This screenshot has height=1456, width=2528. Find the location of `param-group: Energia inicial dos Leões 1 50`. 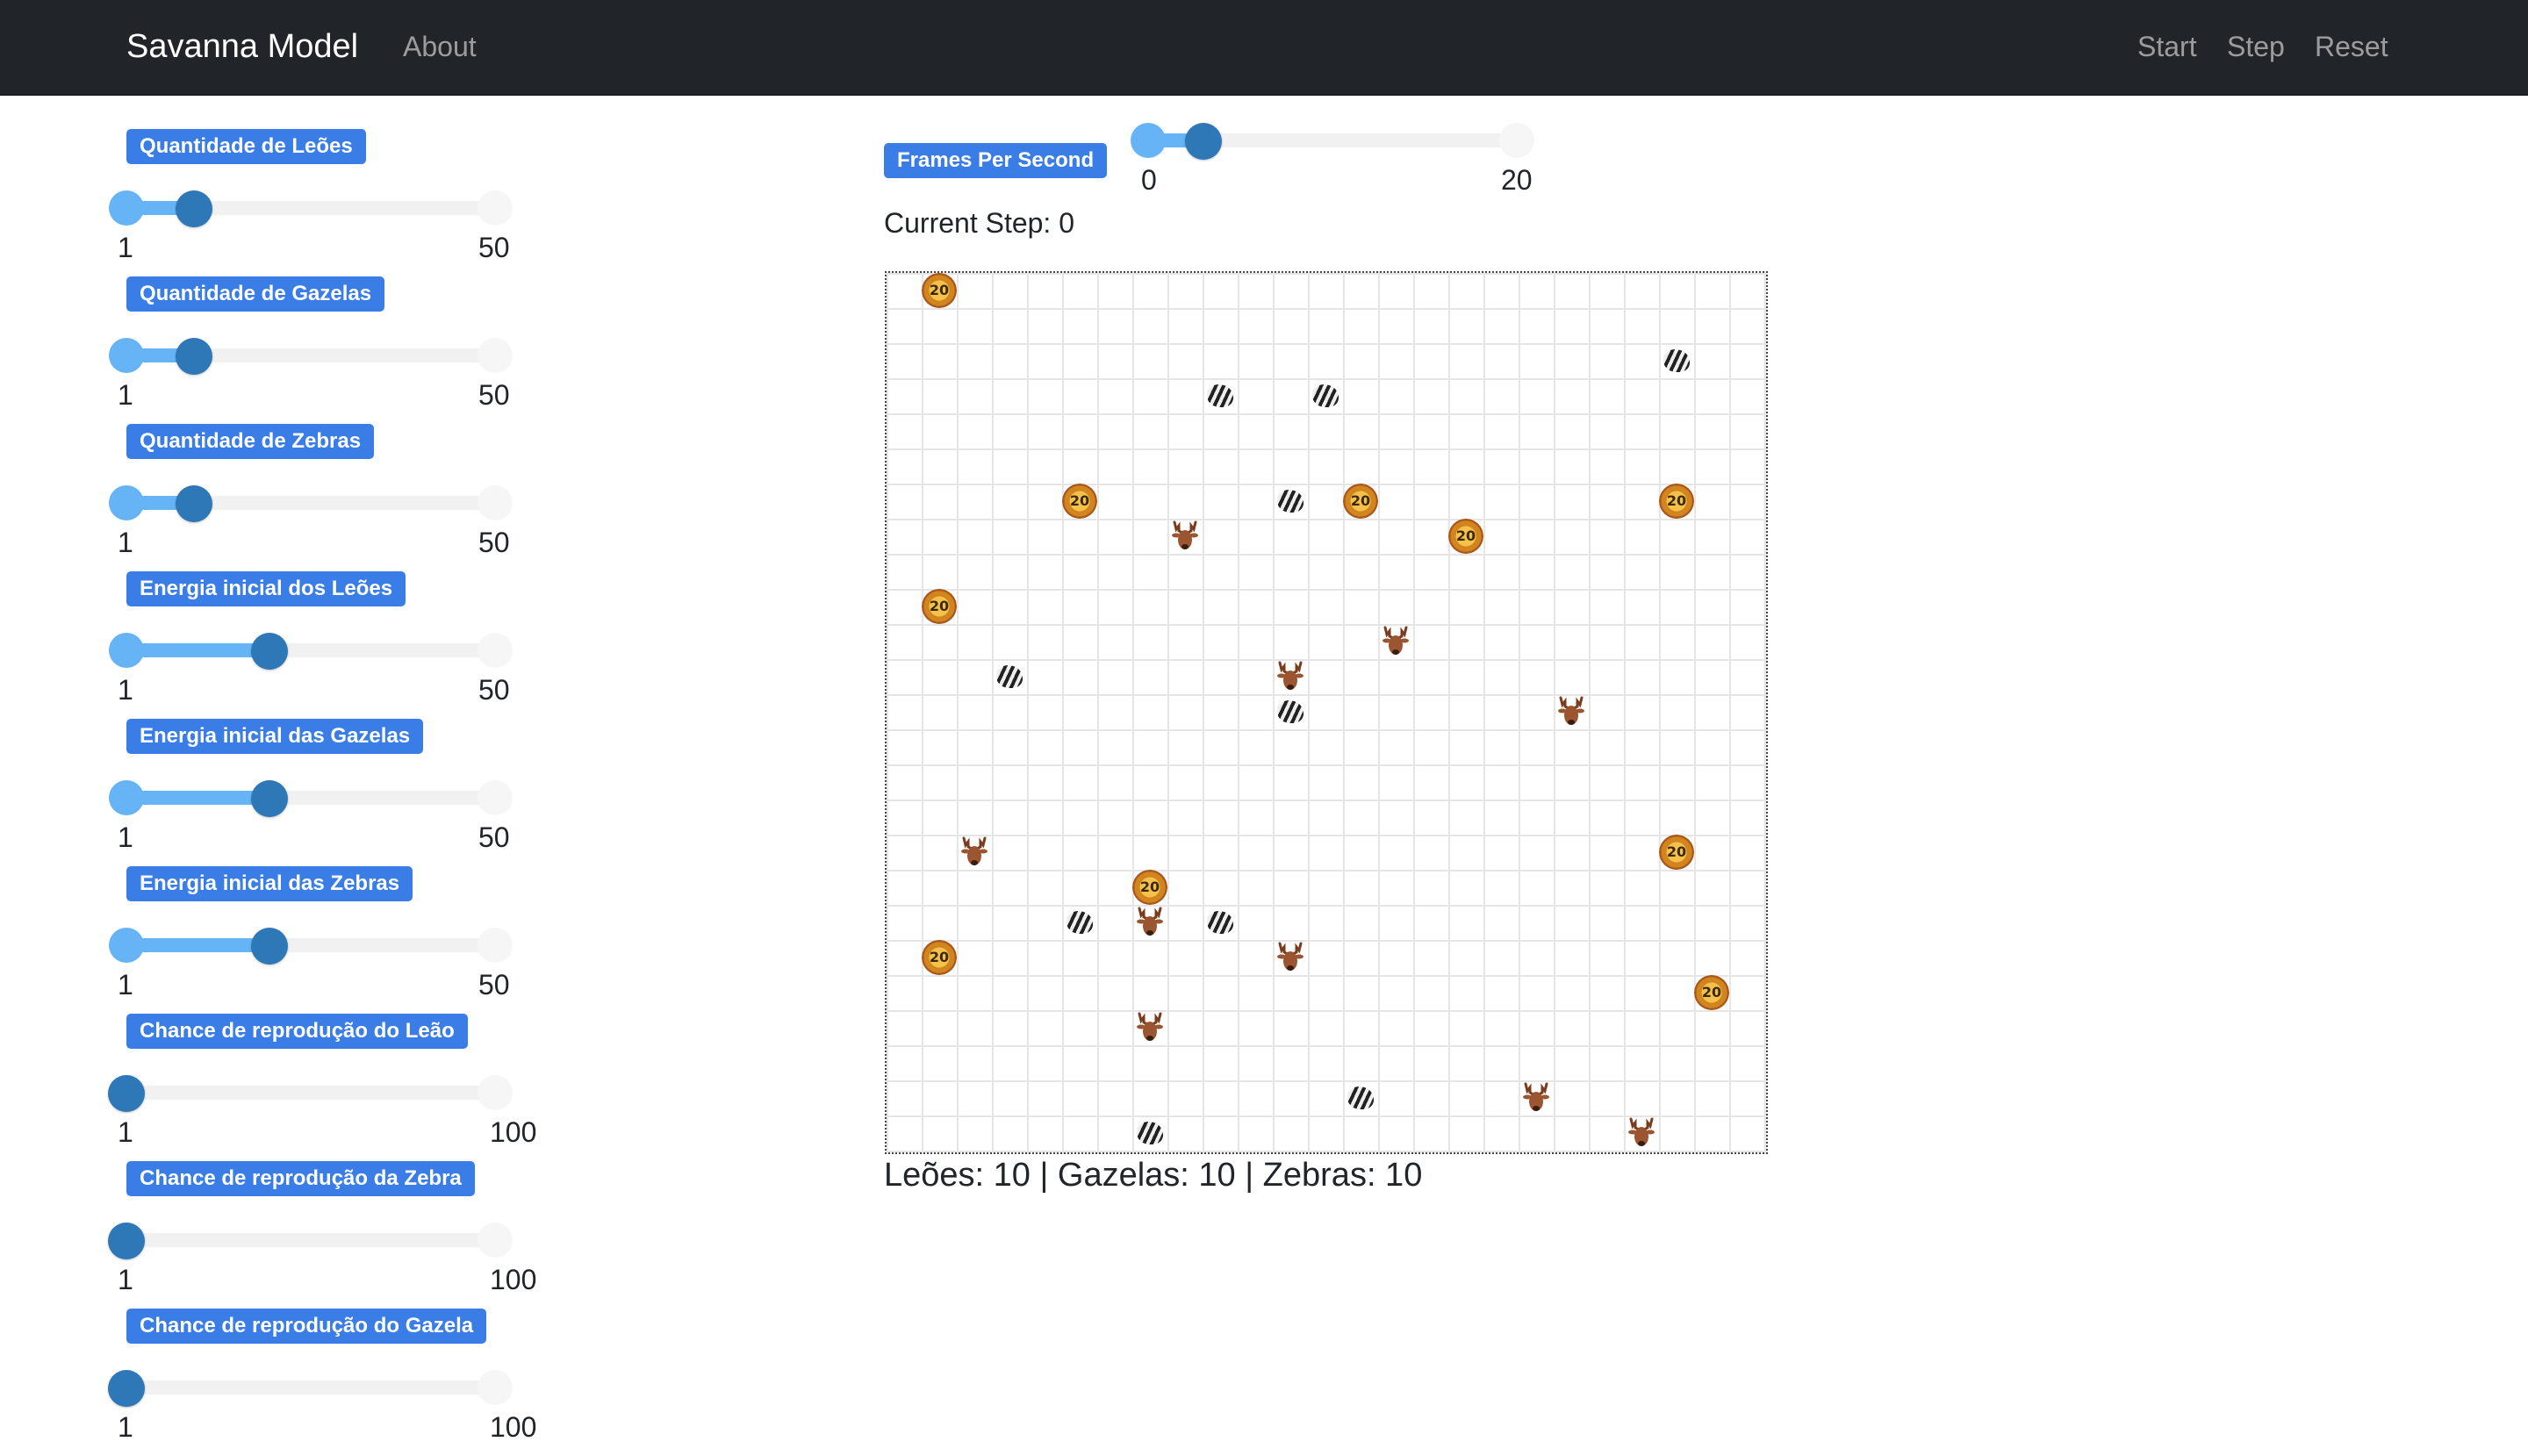

param-group: Energia inicial dos Leões 1 50 is located at coordinates (307, 645).